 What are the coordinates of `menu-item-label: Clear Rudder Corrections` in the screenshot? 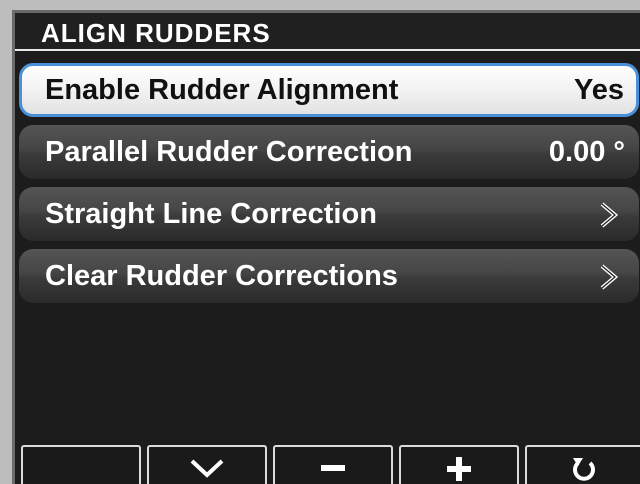 It's located at (221, 276).